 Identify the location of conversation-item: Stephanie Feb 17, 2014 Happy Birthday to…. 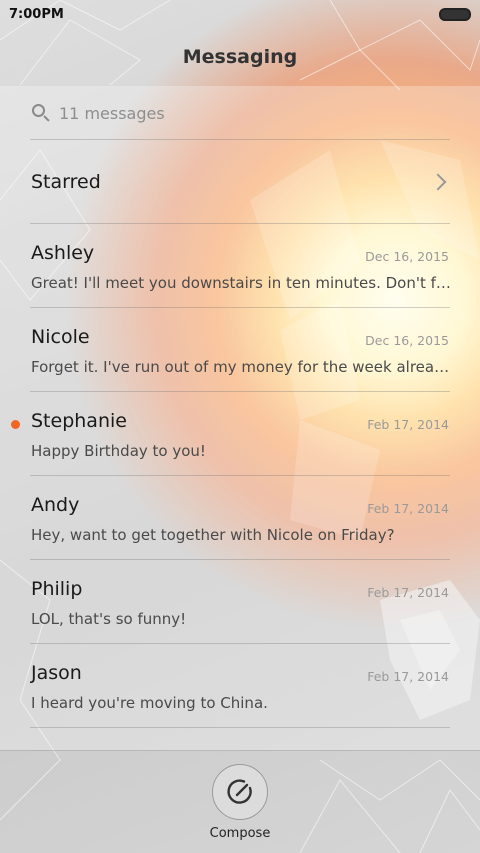
(240, 434).